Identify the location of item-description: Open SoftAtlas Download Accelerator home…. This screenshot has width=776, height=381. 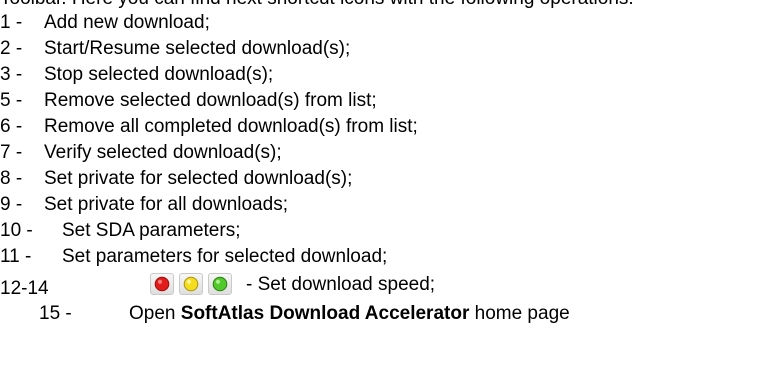
(349, 314).